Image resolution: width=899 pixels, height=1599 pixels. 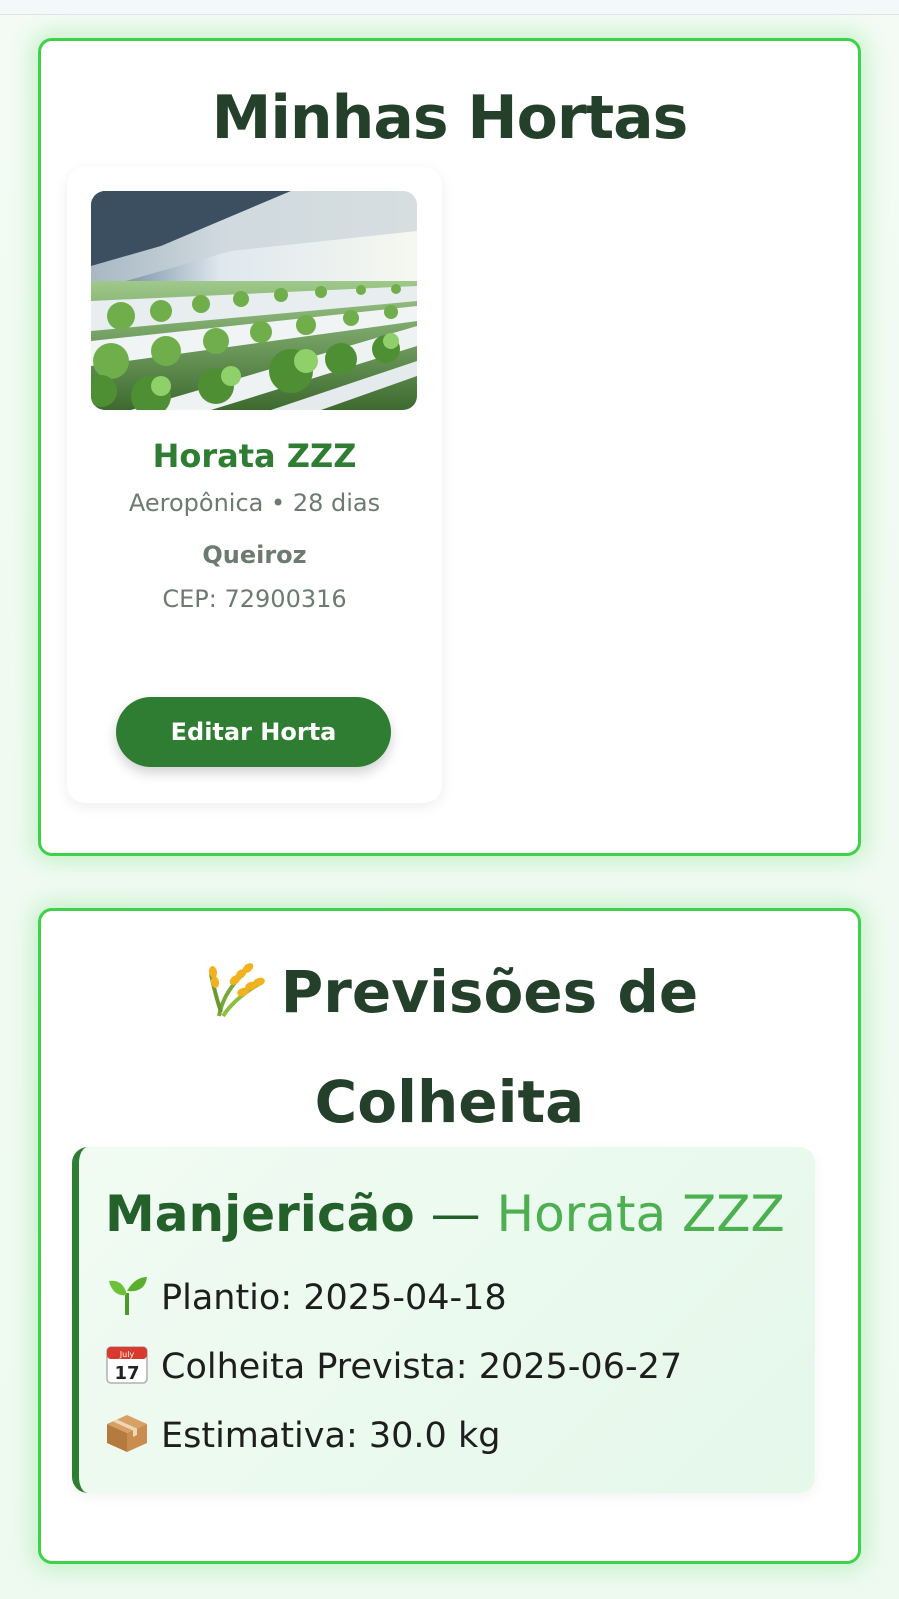 What do you see at coordinates (189, 599) in the screenshot?
I see `cep-label: CEP:` at bounding box center [189, 599].